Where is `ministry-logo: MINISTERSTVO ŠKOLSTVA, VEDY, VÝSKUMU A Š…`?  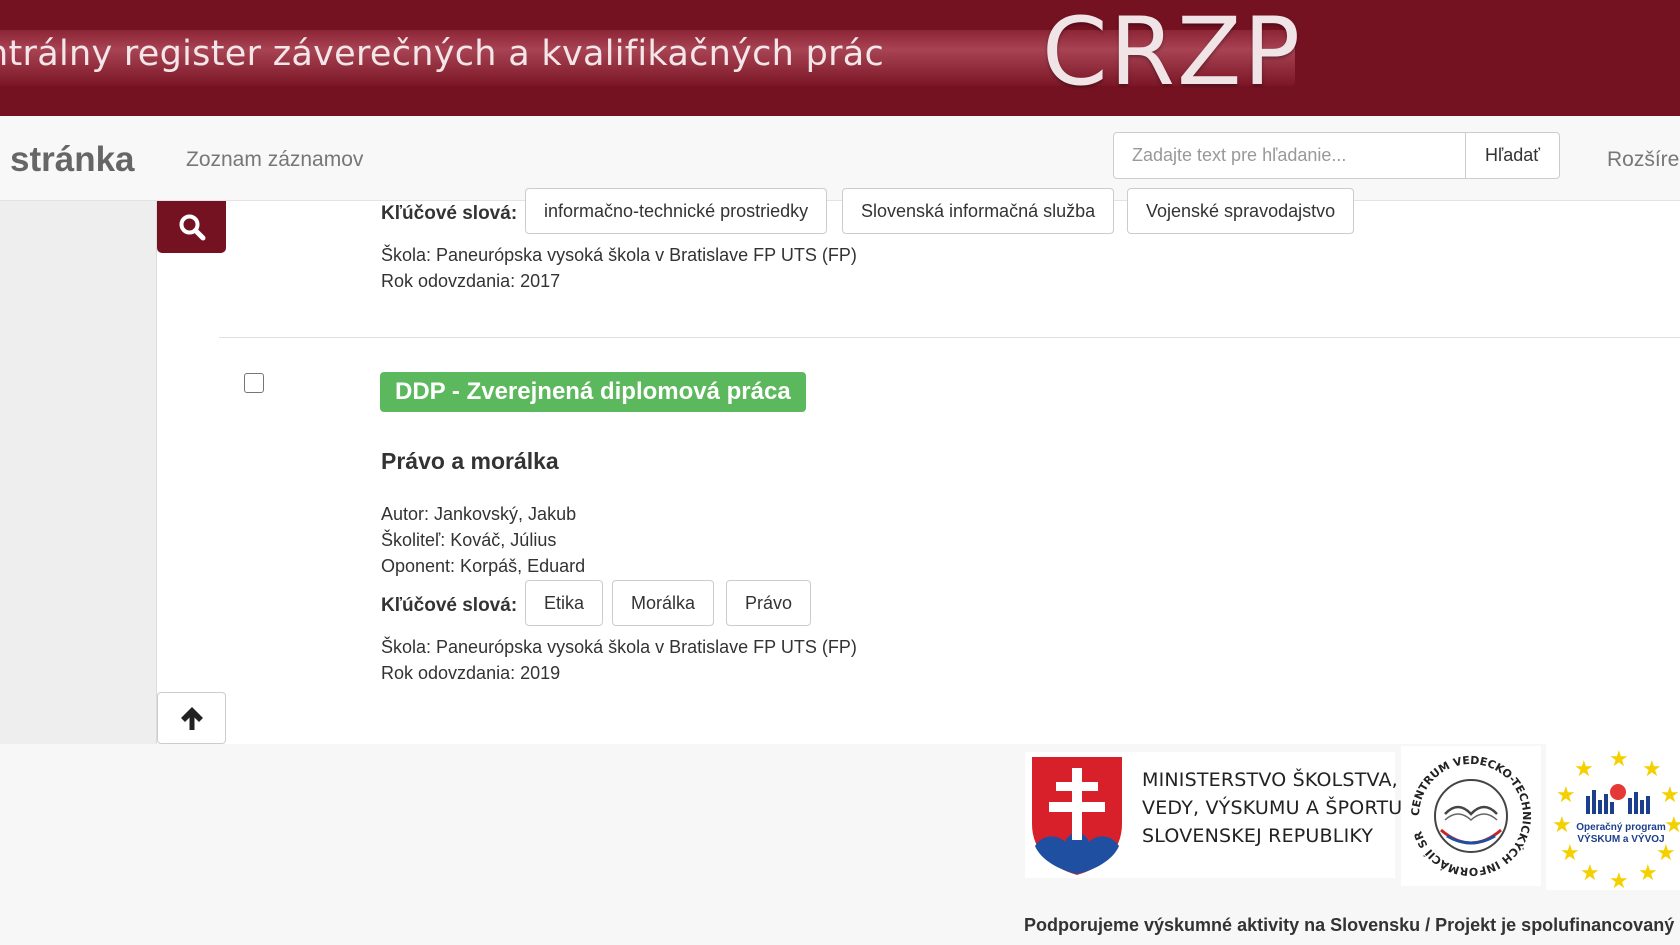
ministry-logo: MINISTERSTVO ŠKOLSTVA, VEDY, VÝSKUMU A Š… is located at coordinates (1213, 815).